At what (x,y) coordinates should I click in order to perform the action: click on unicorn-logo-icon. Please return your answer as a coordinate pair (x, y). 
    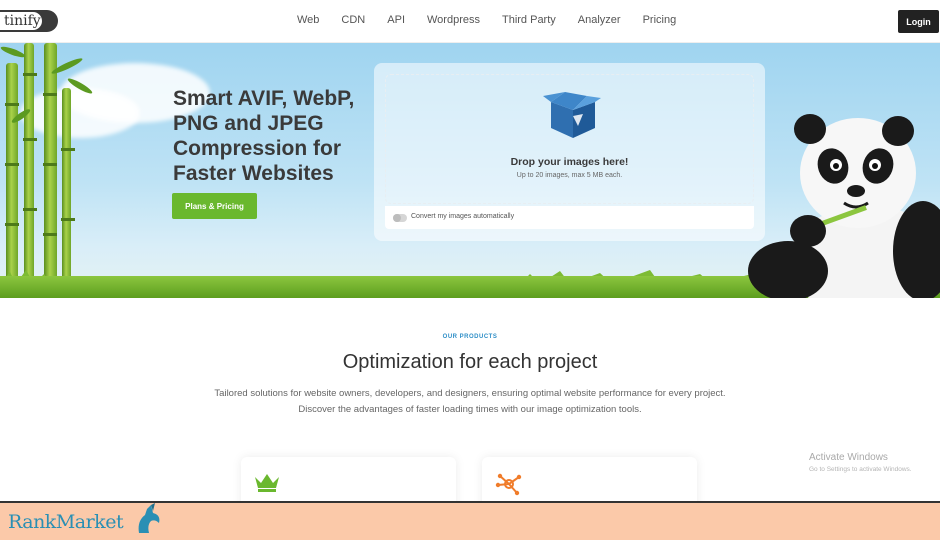
    Looking at the image, I should click on (149, 518).